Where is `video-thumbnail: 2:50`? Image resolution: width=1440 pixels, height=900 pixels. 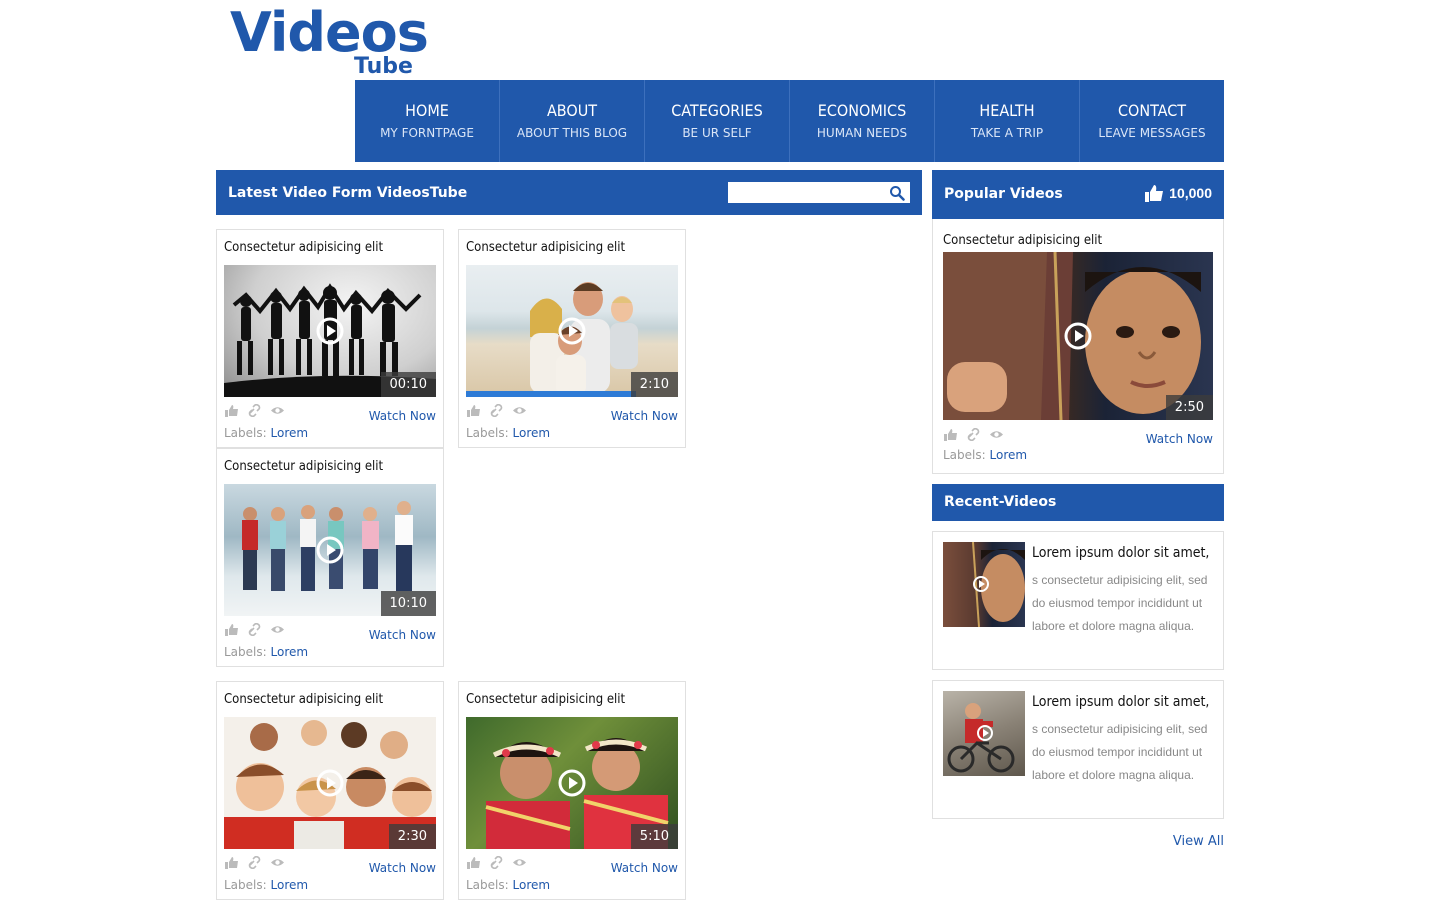 video-thumbnail: 2:50 is located at coordinates (1078, 336).